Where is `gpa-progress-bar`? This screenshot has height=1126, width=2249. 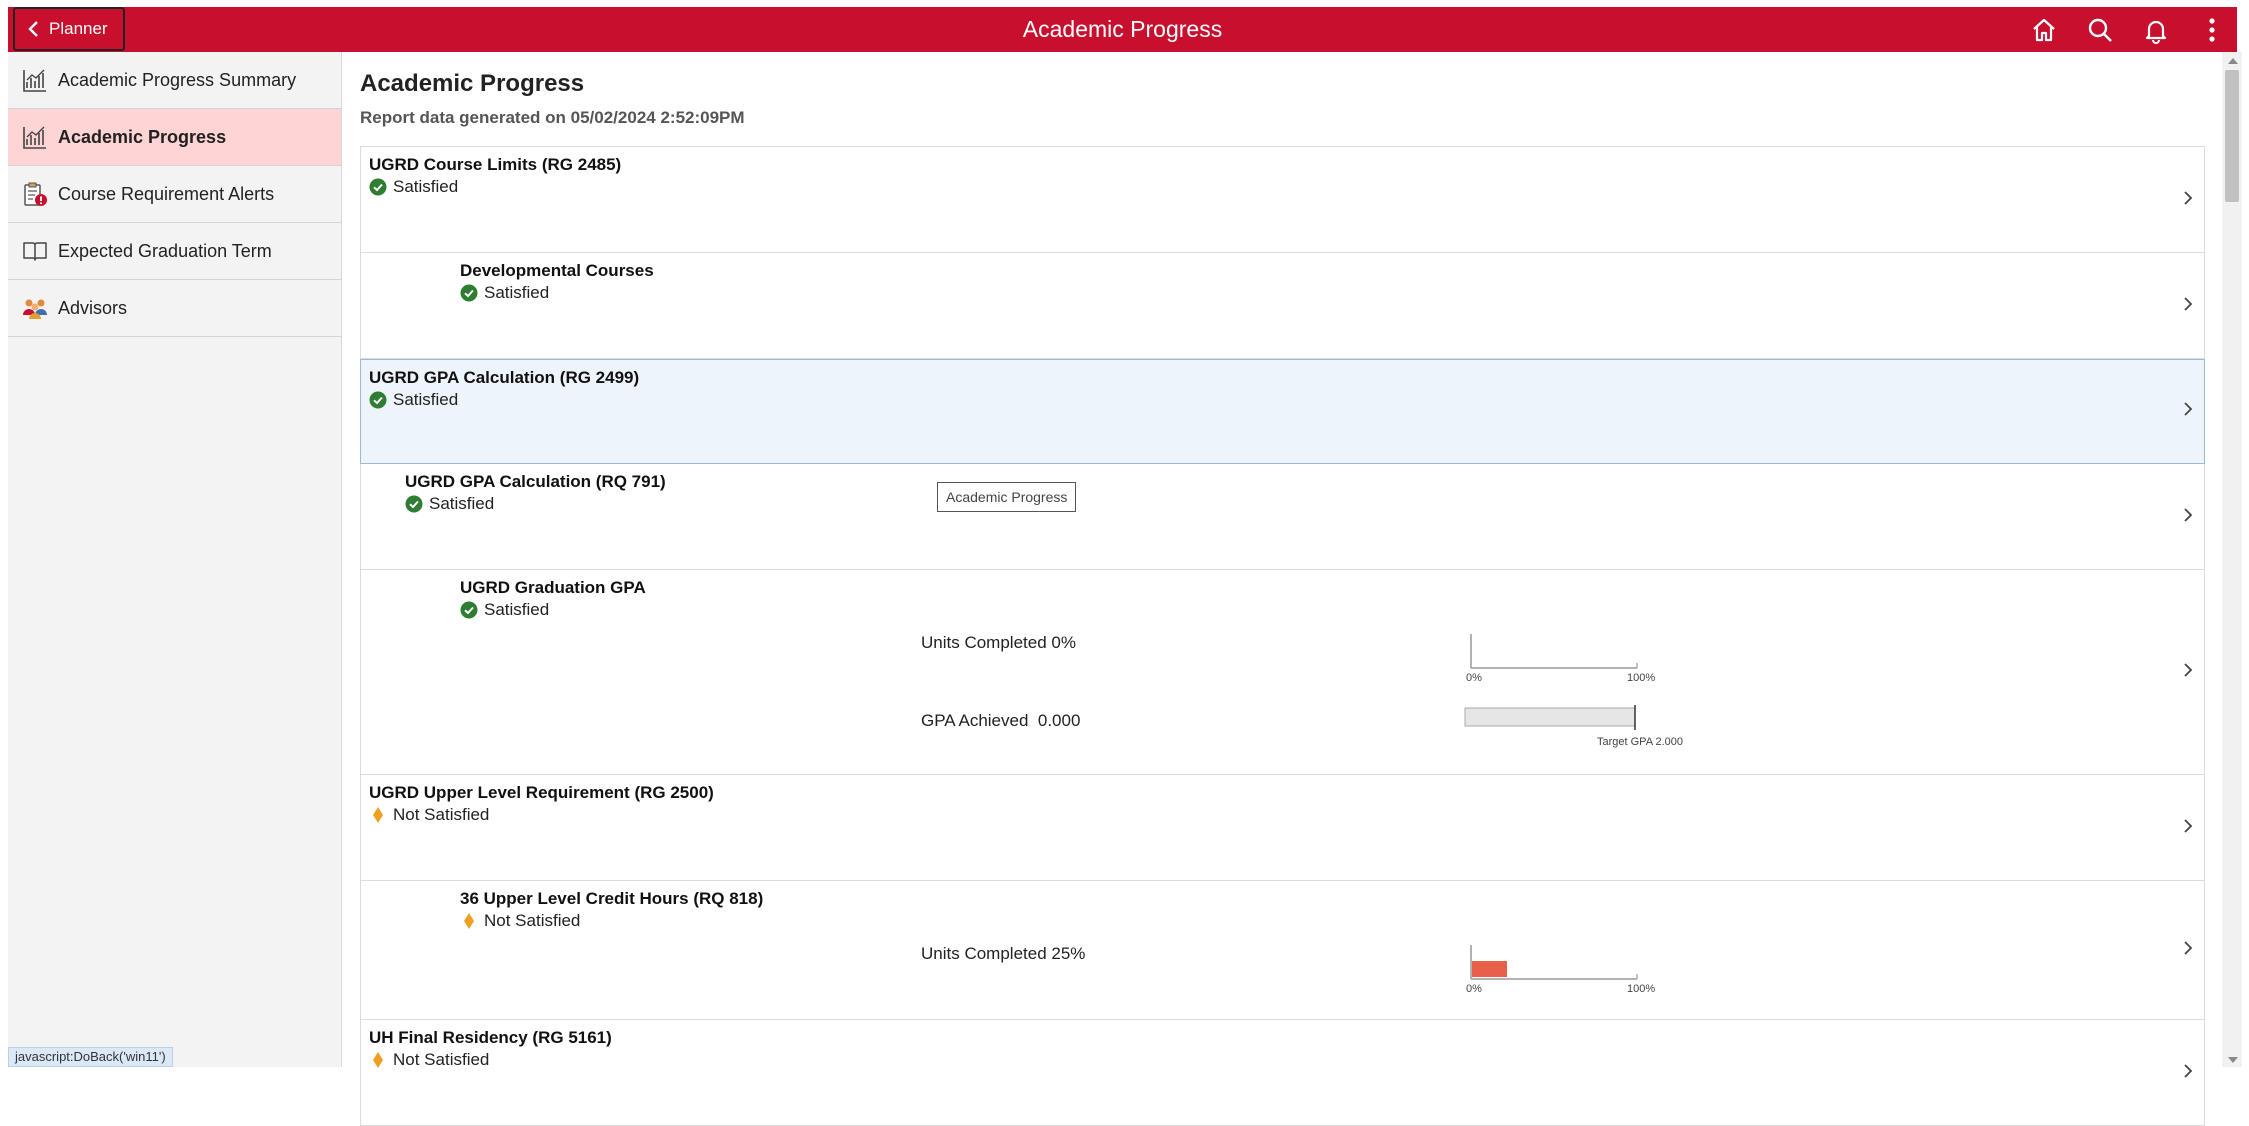 gpa-progress-bar is located at coordinates (1550, 717).